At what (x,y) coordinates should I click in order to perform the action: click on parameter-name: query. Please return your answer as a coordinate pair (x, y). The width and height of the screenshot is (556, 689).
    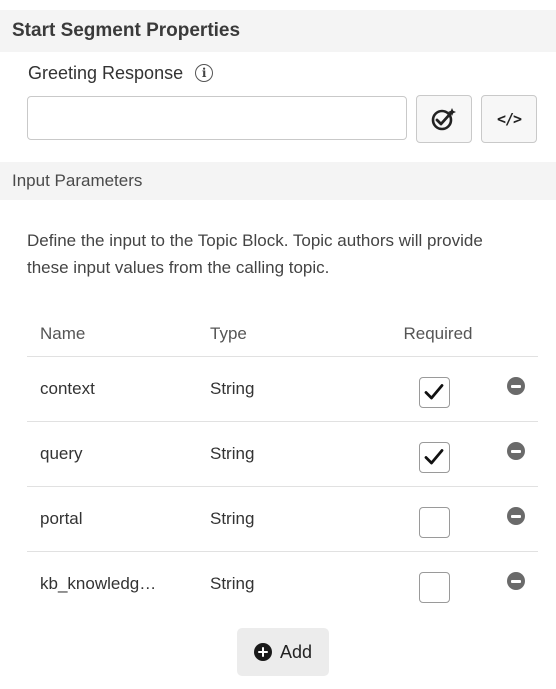
    Looking at the image, I should click on (61, 453).